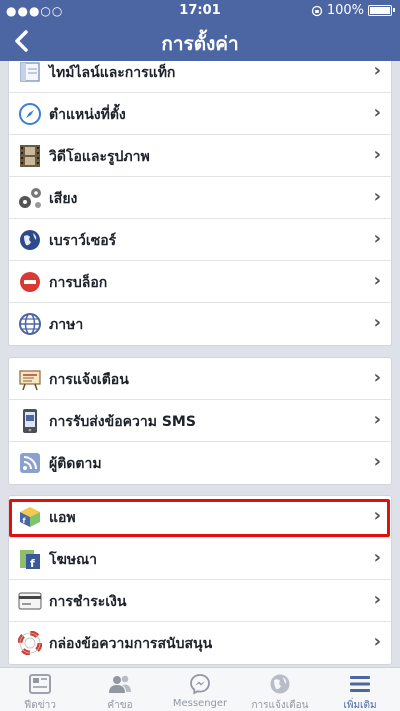 The width and height of the screenshot is (400, 711). I want to click on ads-icon: f, so click(30, 559).